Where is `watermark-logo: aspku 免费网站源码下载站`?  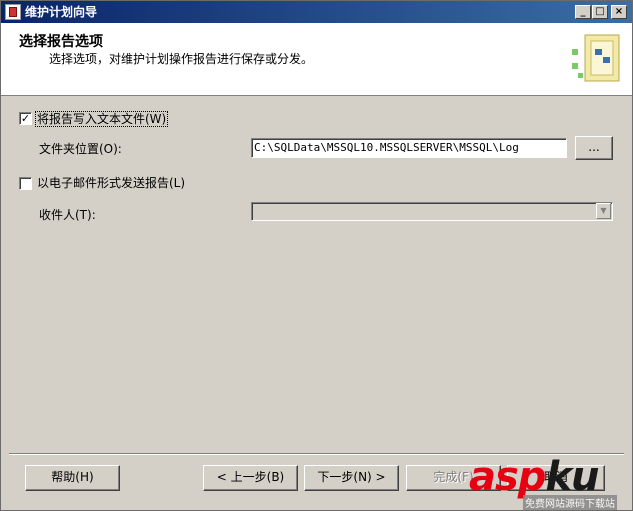 watermark-logo: aspku 免费网站源码下载站 is located at coordinates (547, 481).